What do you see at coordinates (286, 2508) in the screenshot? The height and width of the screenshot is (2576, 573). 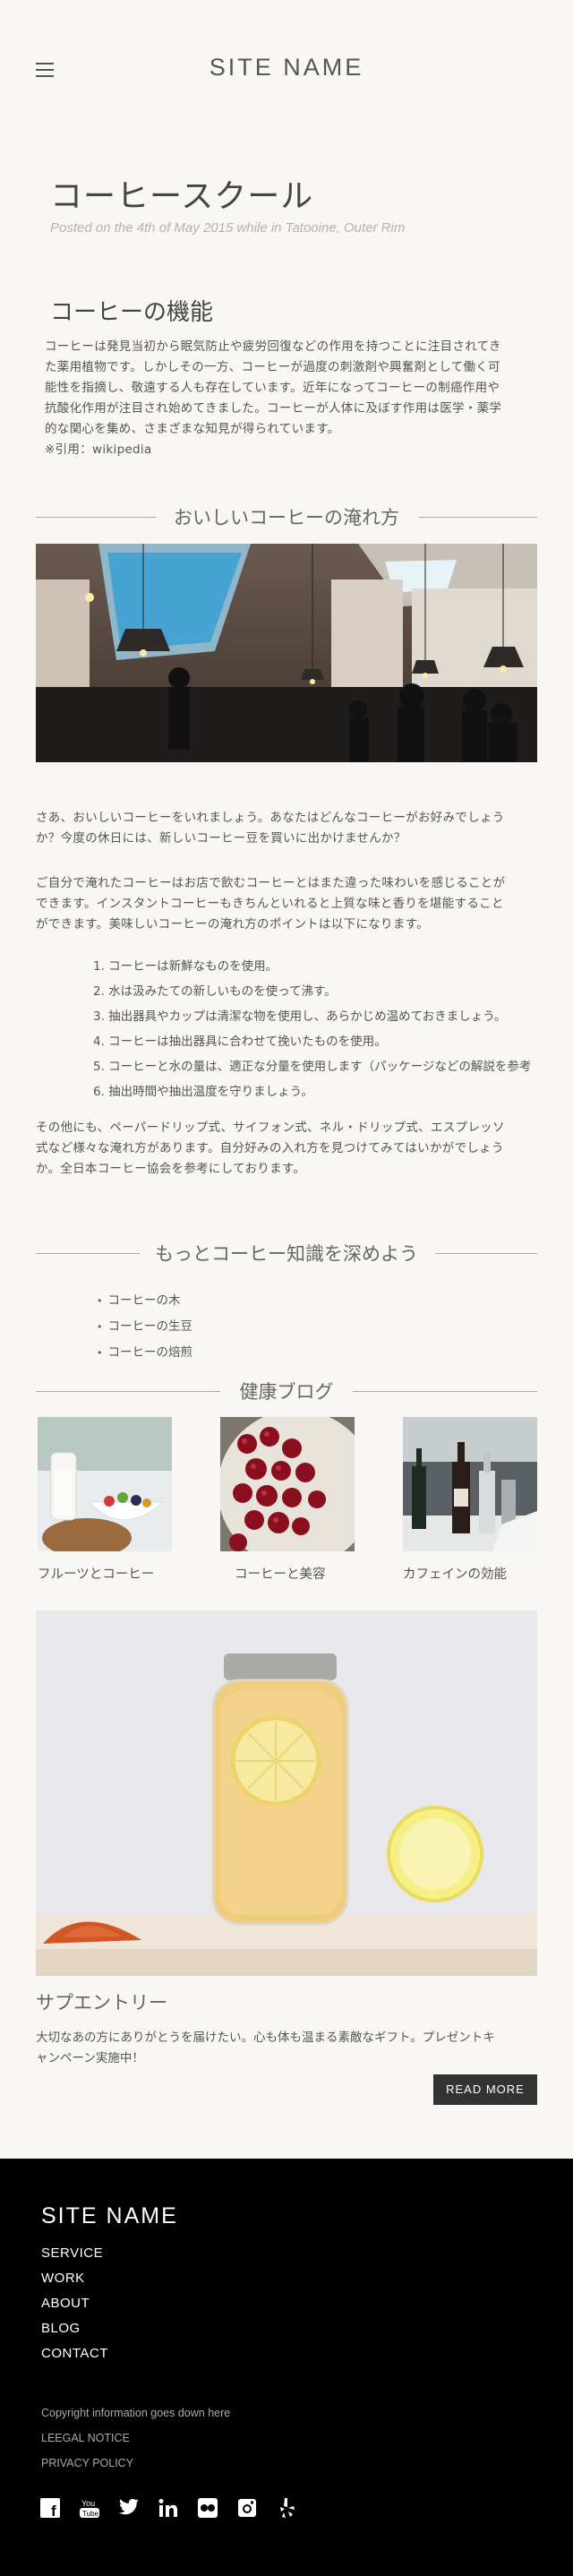 I see `yelp-icon` at bounding box center [286, 2508].